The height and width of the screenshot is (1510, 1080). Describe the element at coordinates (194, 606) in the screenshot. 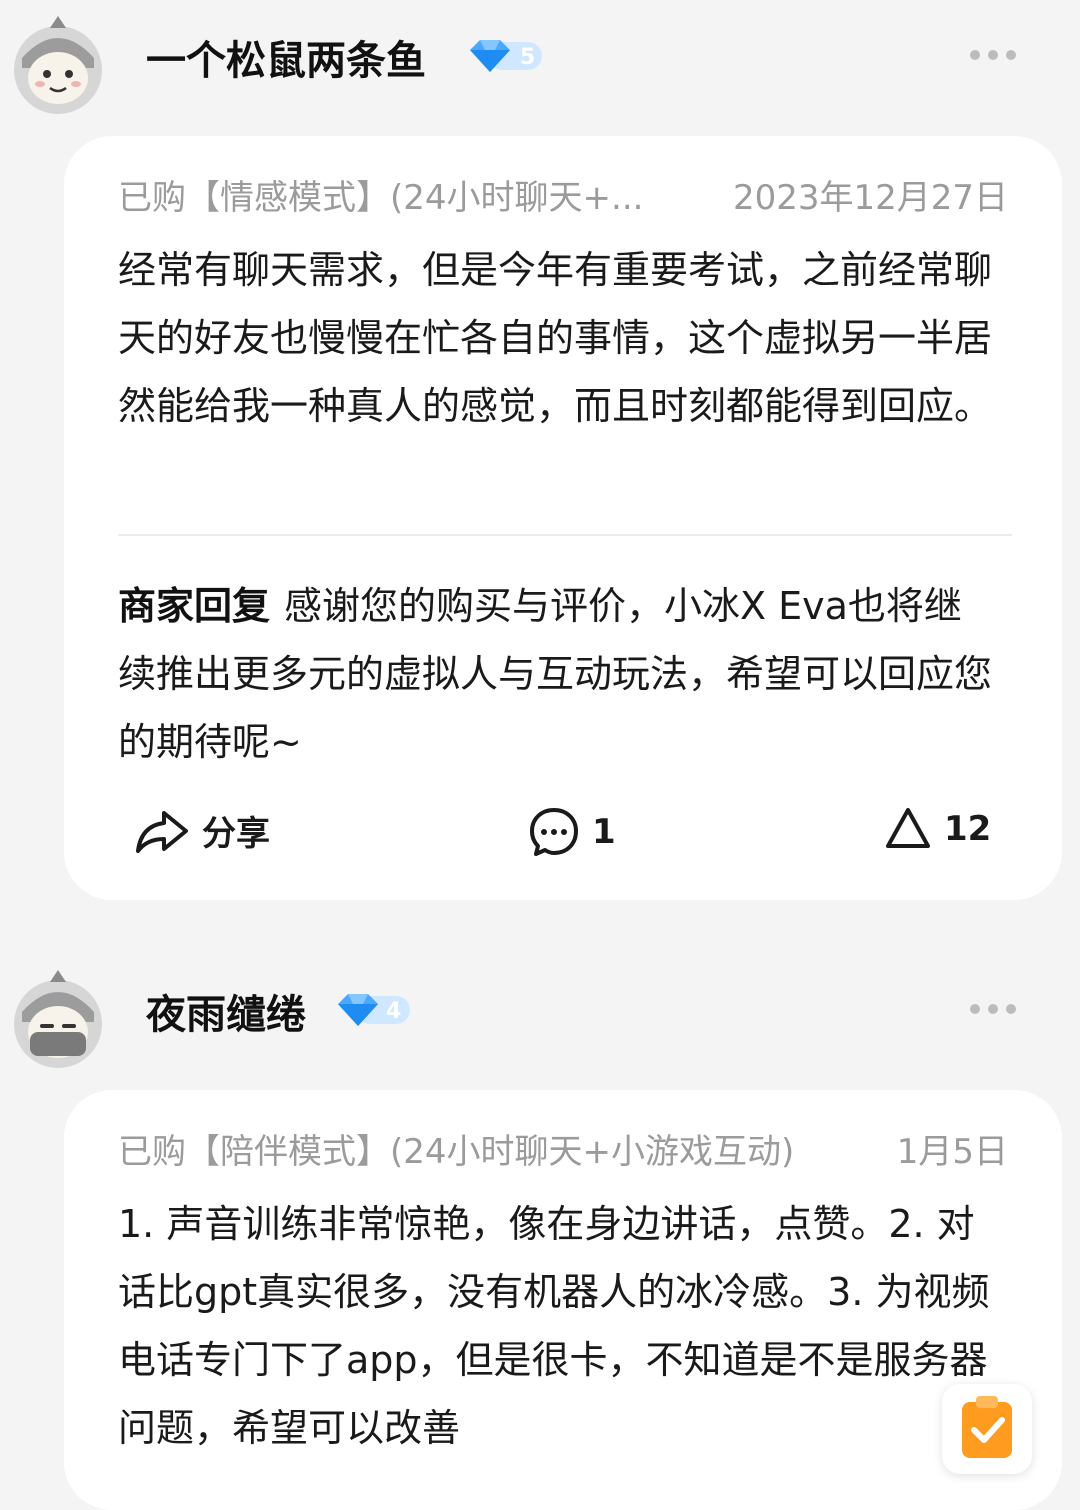

I see `merchant-reply-label: 商家回复` at that location.